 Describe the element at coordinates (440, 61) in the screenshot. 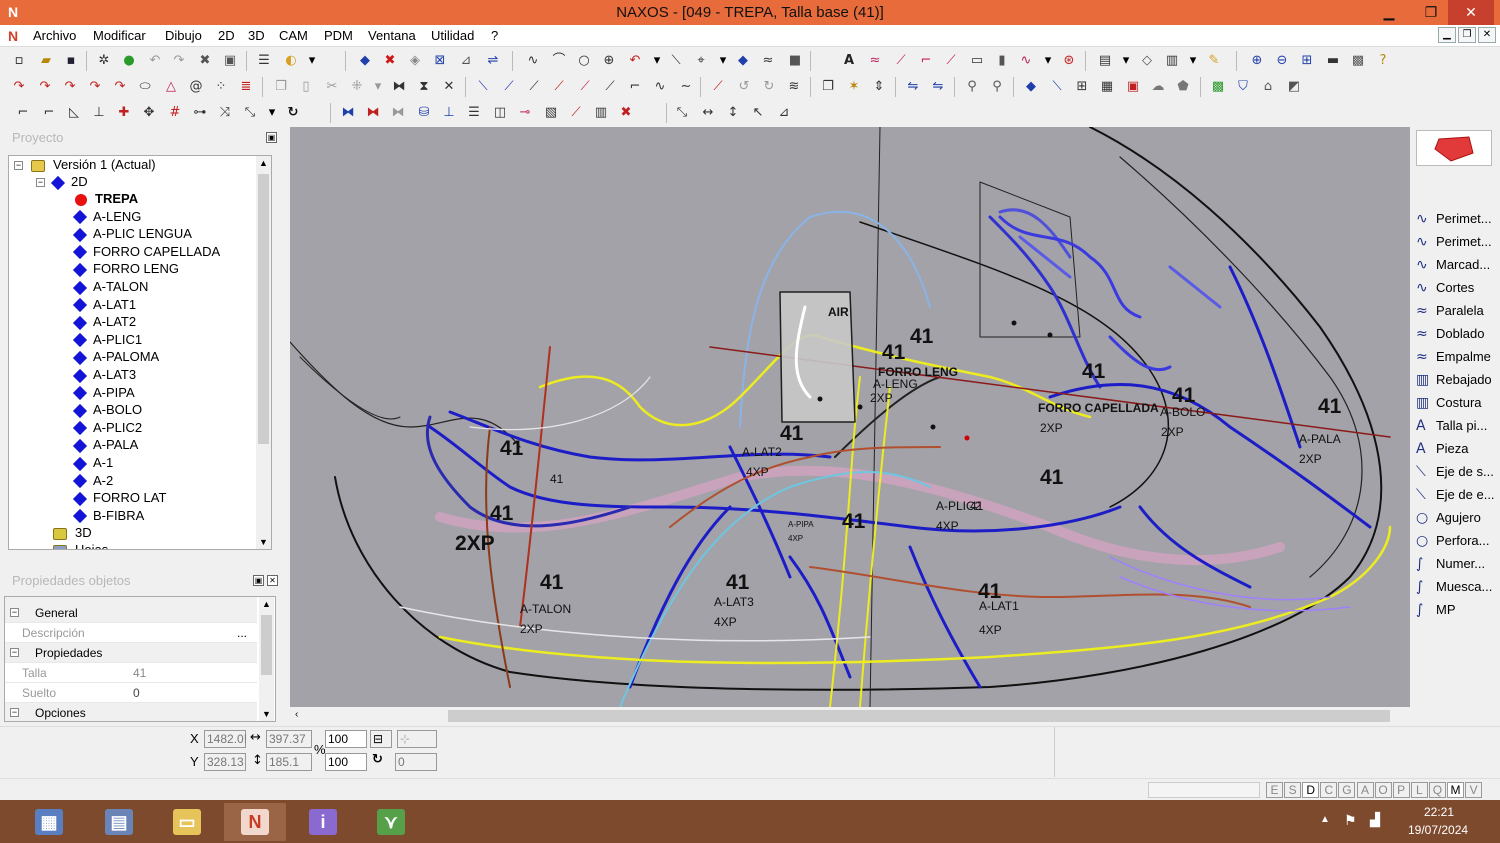

I see `frame-icon: ⊠` at that location.